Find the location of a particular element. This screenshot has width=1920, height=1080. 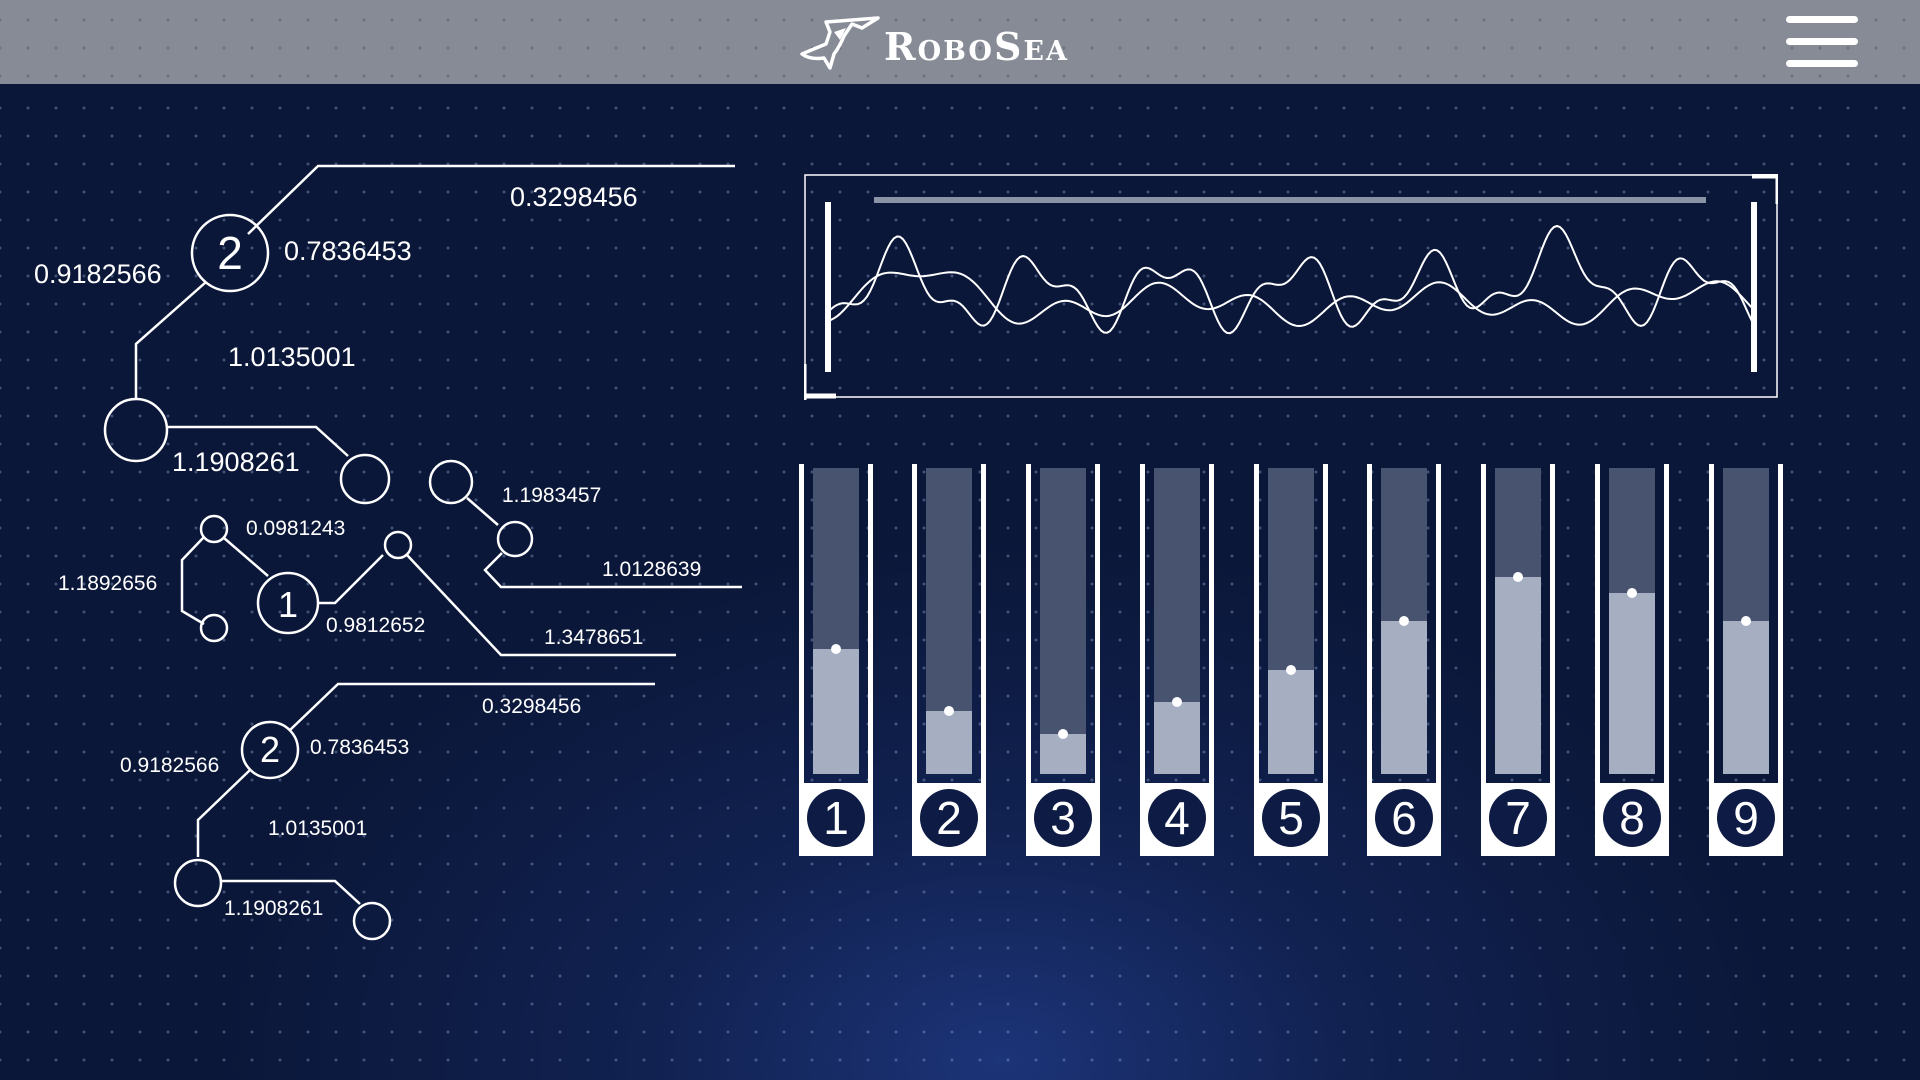

robosea-emblem-icon is located at coordinates (840, 43).